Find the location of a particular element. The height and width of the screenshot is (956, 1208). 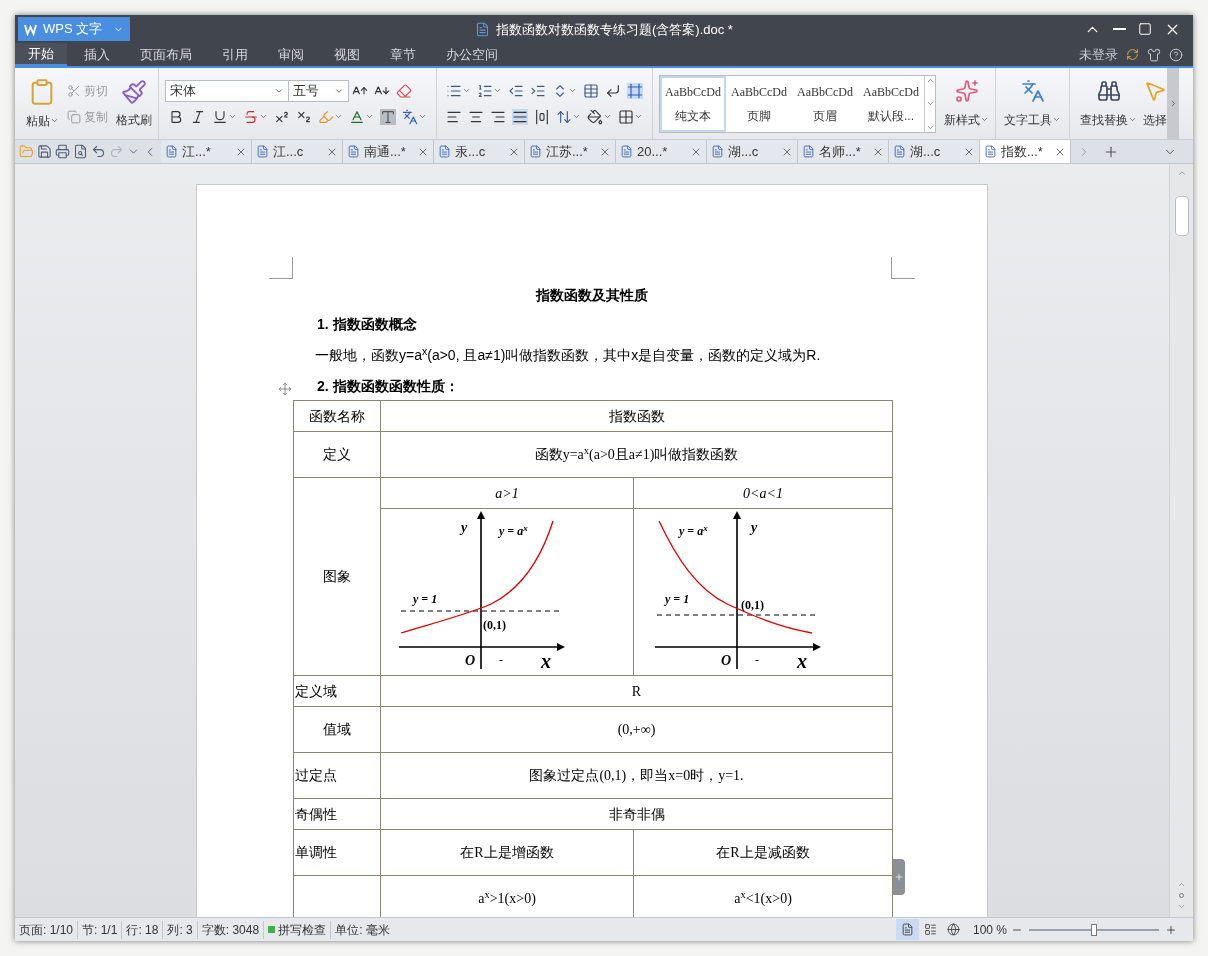

maximize-button is located at coordinates (1145, 29).